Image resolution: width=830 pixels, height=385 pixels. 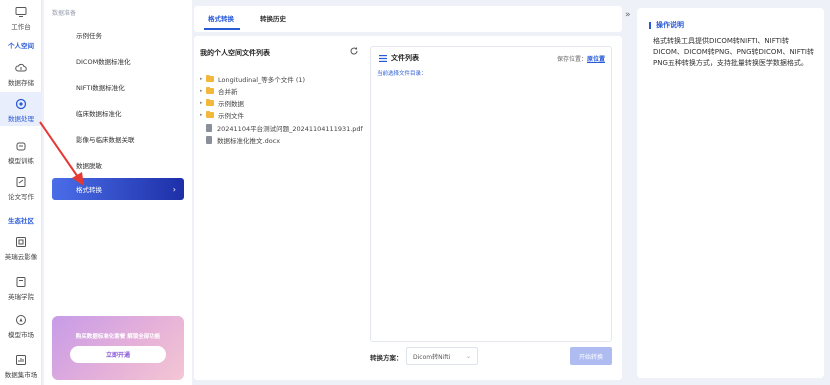 I want to click on tree-folder-name: 示例文件, so click(x=231, y=116).